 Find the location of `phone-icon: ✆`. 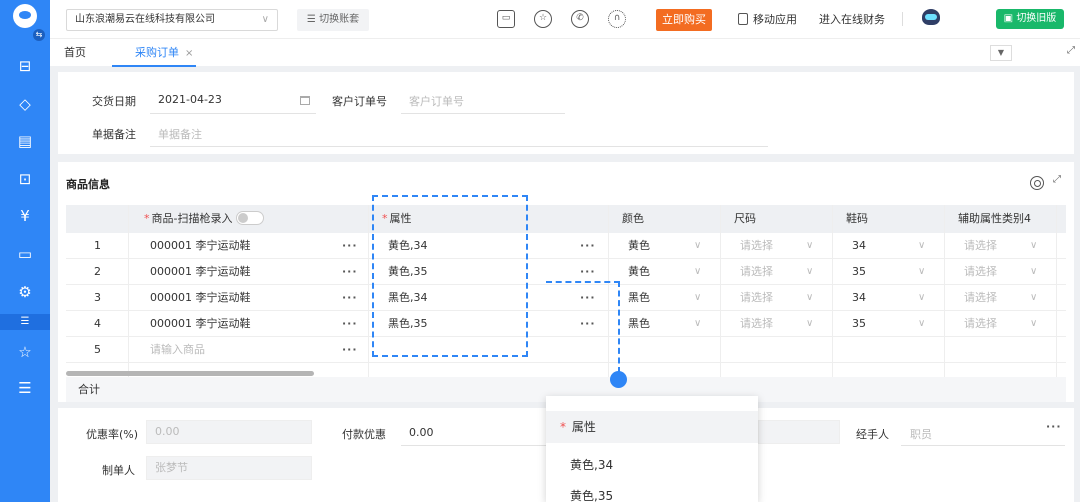

phone-icon: ✆ is located at coordinates (580, 19).